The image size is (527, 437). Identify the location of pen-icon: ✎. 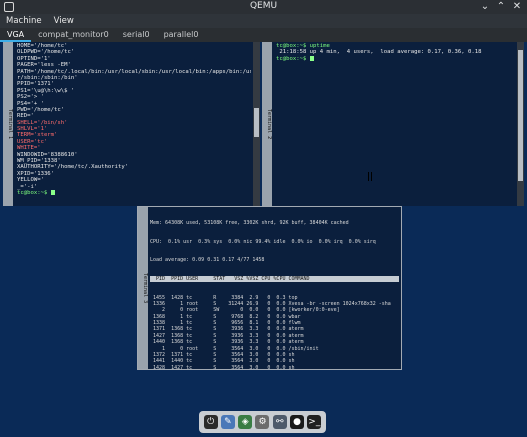
(227, 422).